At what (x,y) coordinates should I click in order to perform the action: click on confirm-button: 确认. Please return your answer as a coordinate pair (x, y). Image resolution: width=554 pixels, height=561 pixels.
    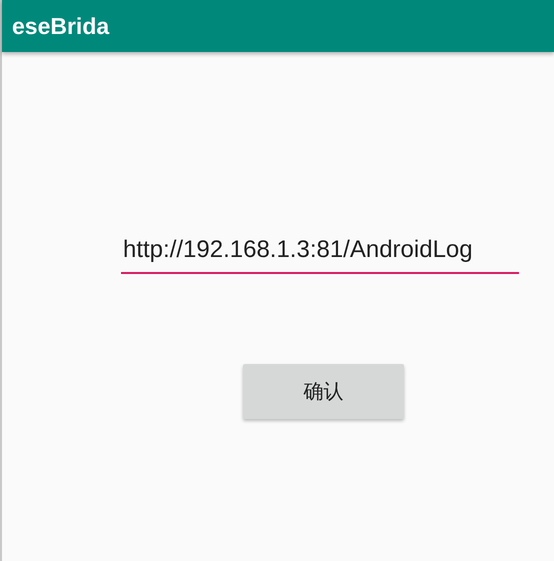
    Looking at the image, I should click on (323, 391).